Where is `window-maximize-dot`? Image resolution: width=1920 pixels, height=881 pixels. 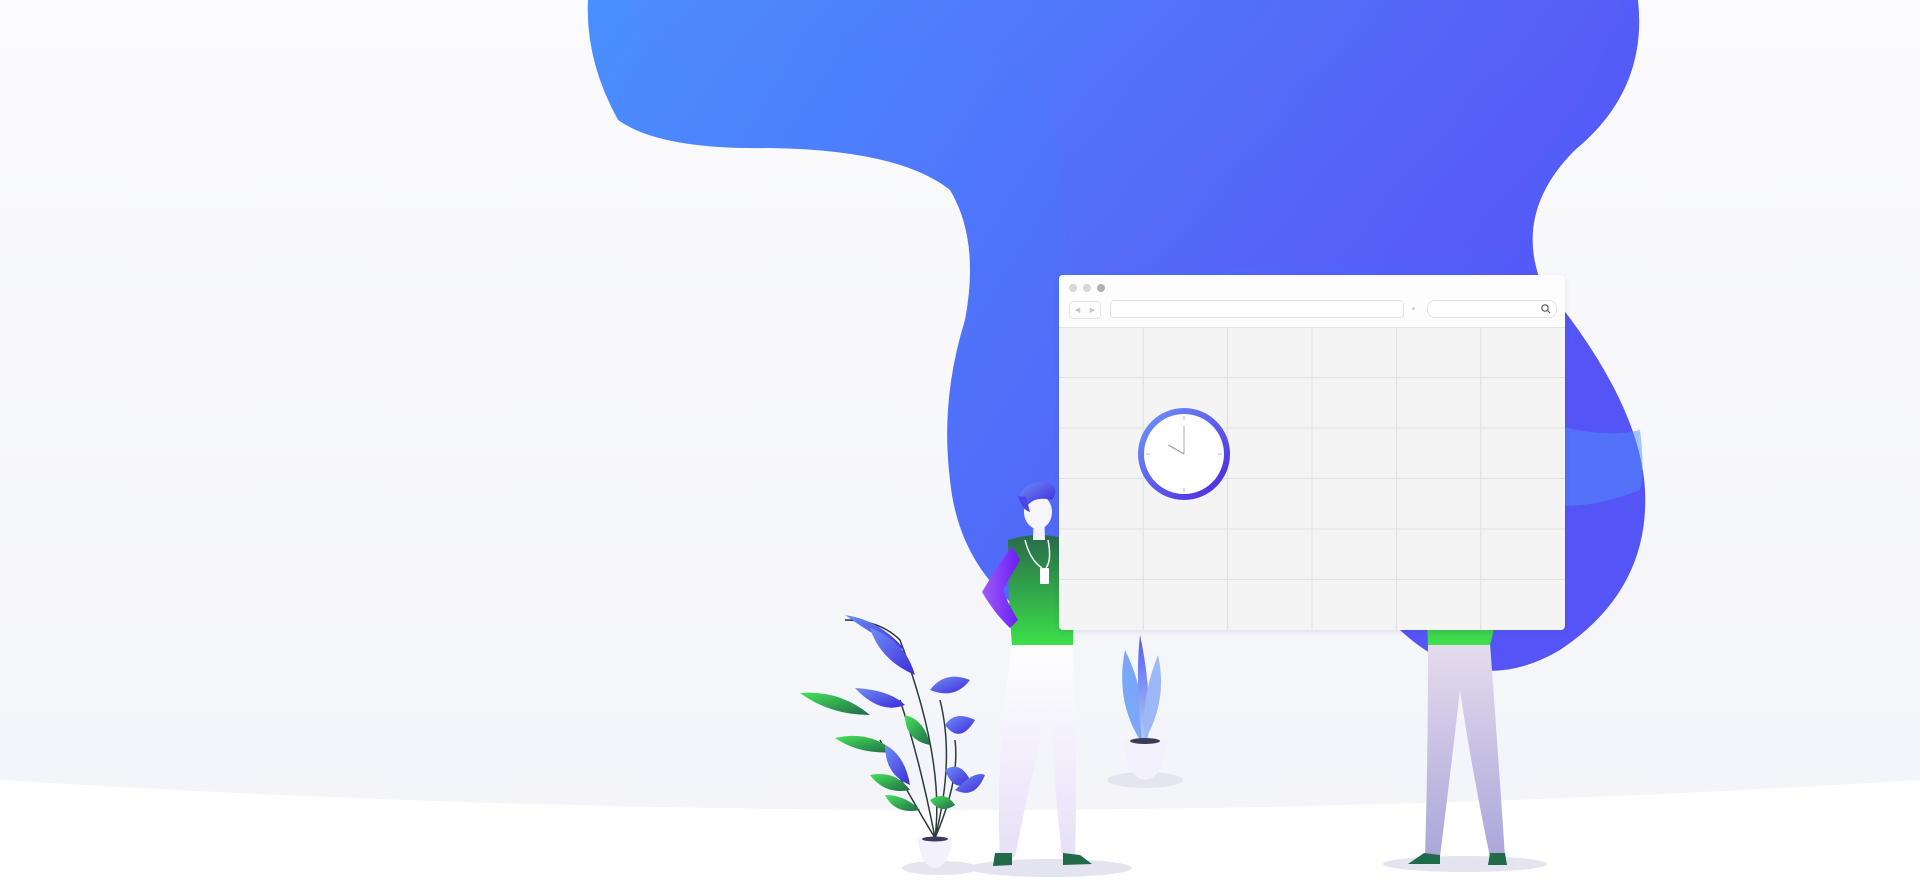
window-maximize-dot is located at coordinates (1101, 288).